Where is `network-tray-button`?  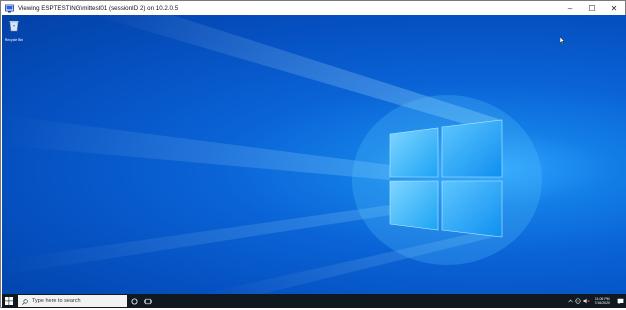 network-tray-button is located at coordinates (578, 301).